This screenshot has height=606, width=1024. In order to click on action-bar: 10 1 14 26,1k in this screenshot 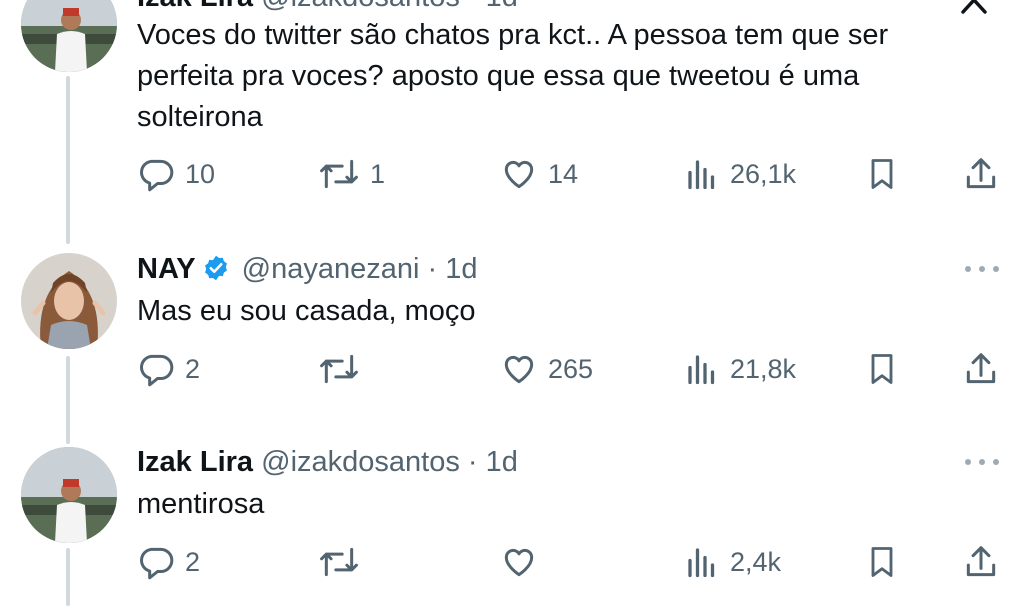, I will do `click(512, 174)`.